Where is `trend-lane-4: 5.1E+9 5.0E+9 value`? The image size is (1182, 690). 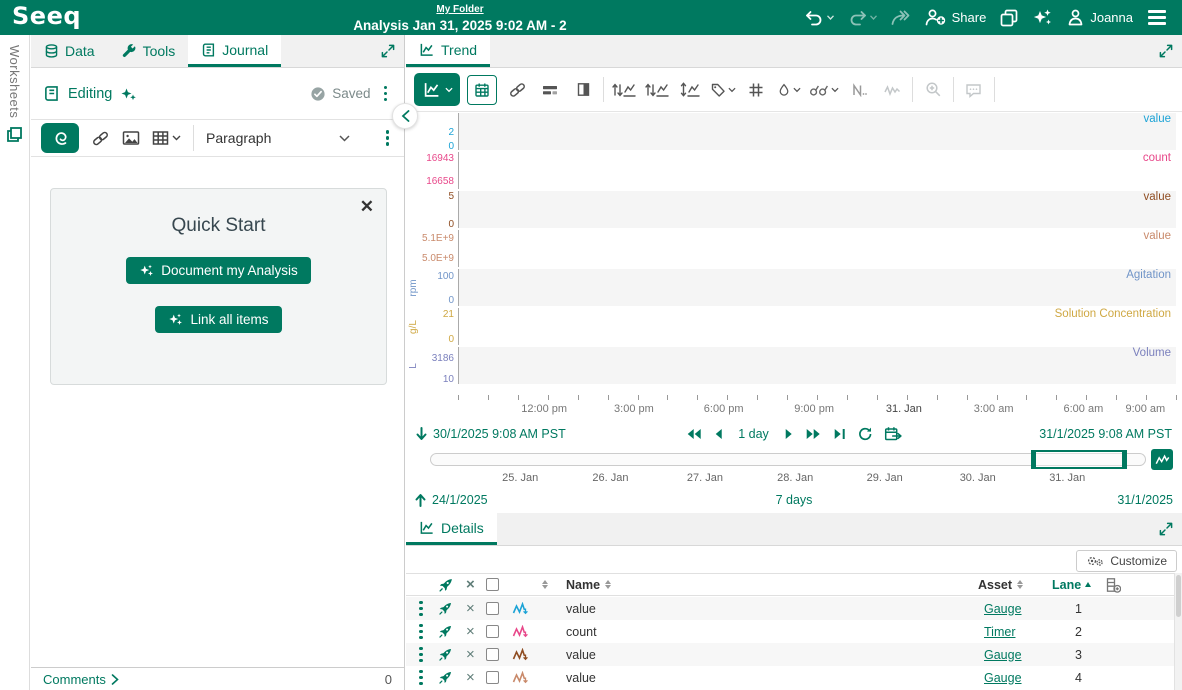 trend-lane-4: 5.1E+9 5.0E+9 value is located at coordinates (794, 248).